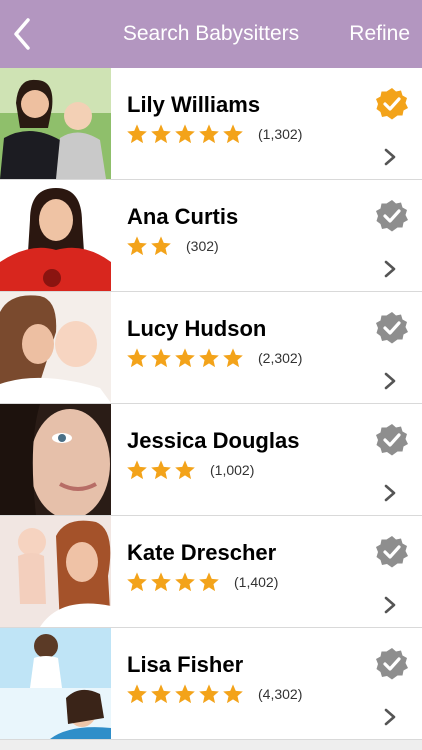  What do you see at coordinates (172, 246) in the screenshot?
I see `star-rating: (302)` at bounding box center [172, 246].